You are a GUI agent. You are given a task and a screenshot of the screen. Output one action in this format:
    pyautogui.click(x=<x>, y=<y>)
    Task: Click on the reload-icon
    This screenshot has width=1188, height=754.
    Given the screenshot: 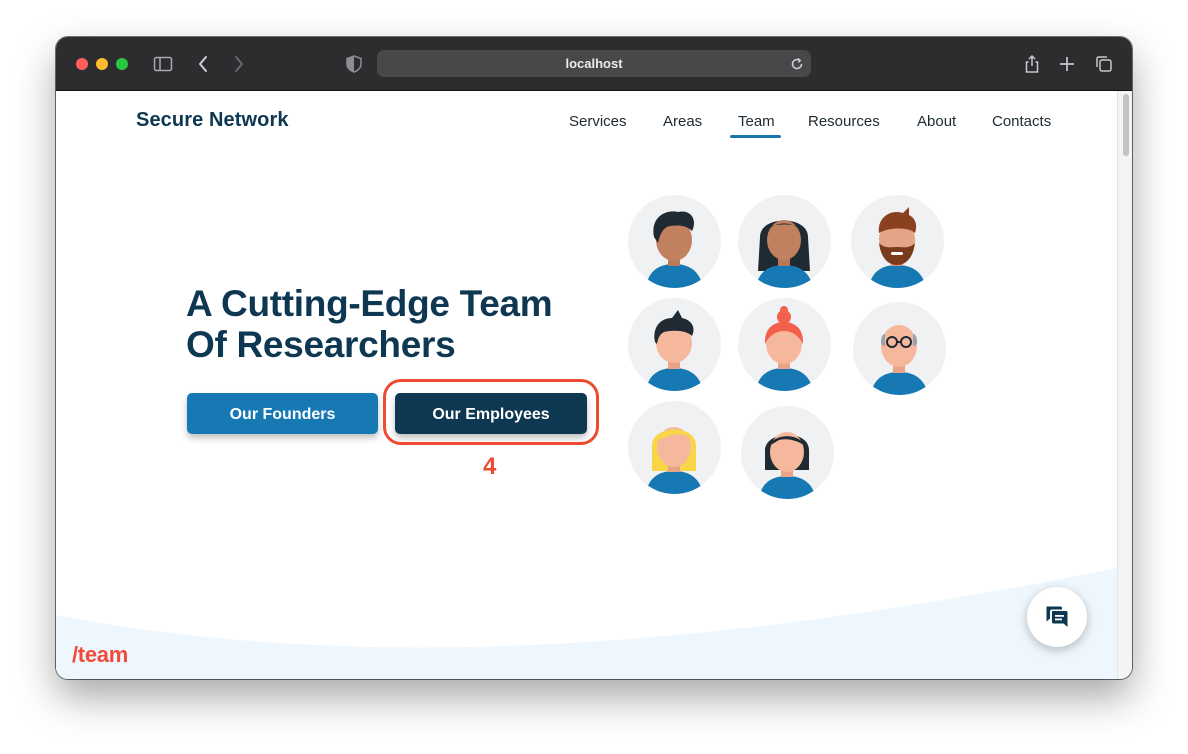 What is the action you would take?
    pyautogui.click(x=797, y=64)
    